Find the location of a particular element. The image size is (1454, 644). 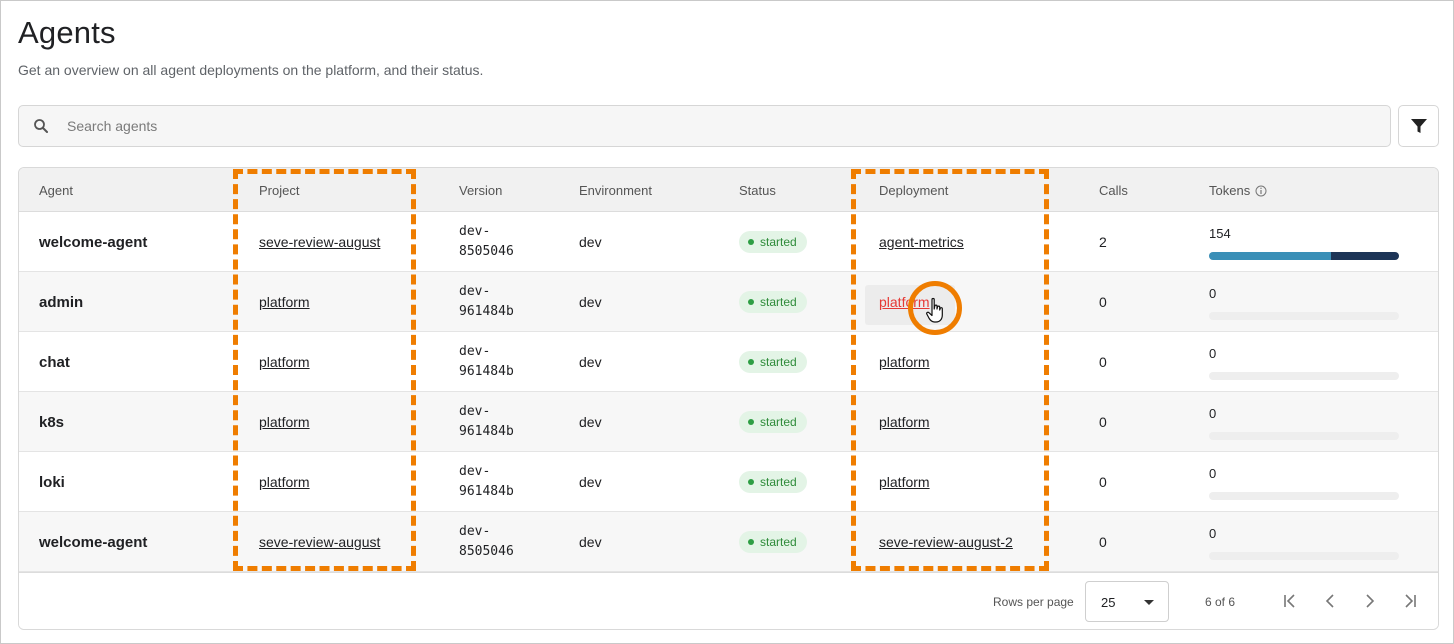

cell-calls: 2 is located at coordinates (1103, 242).